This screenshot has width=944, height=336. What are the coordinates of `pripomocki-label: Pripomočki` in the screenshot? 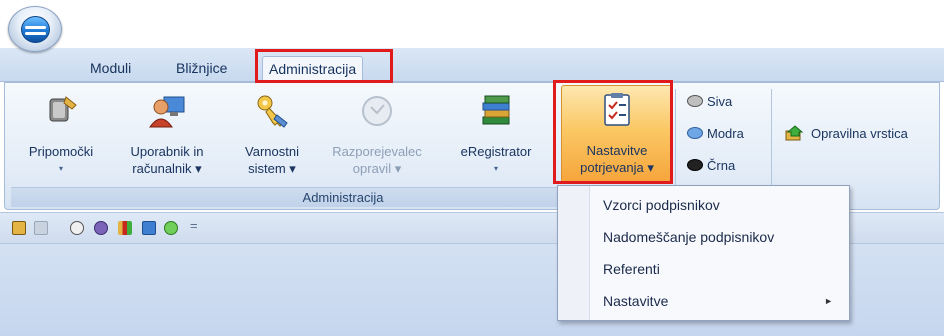 It's located at (61, 151).